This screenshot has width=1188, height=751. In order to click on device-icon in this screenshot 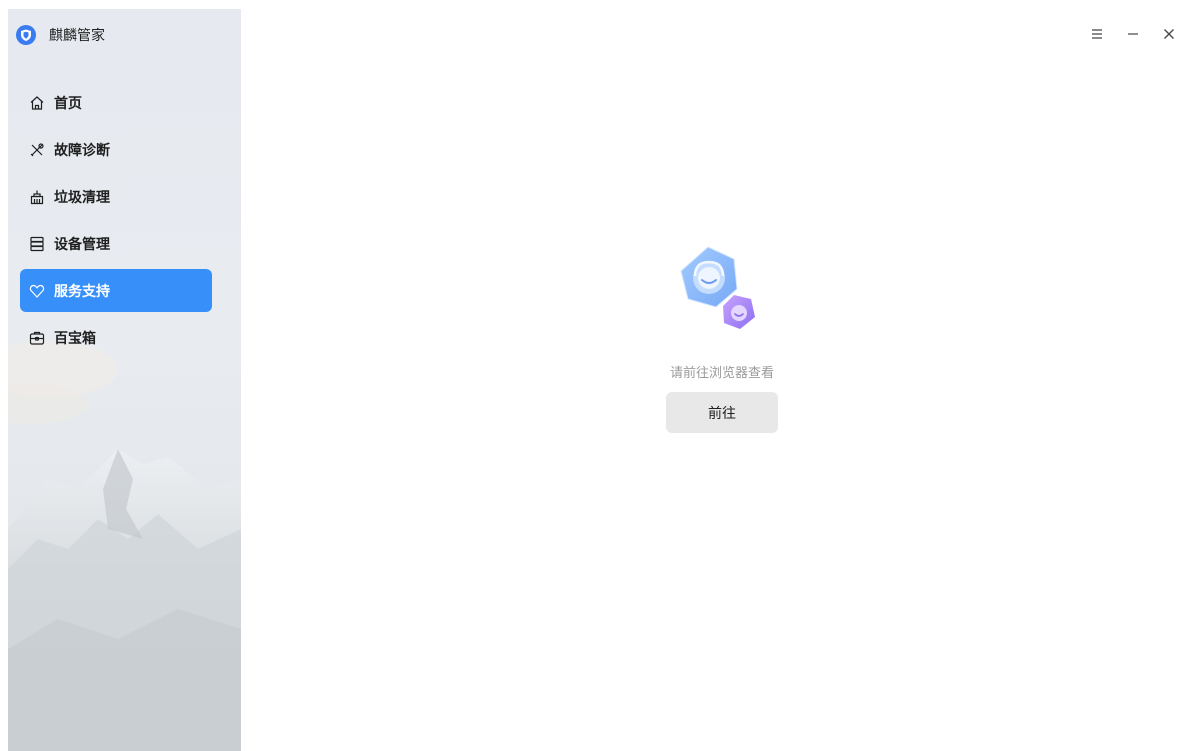, I will do `click(37, 244)`.